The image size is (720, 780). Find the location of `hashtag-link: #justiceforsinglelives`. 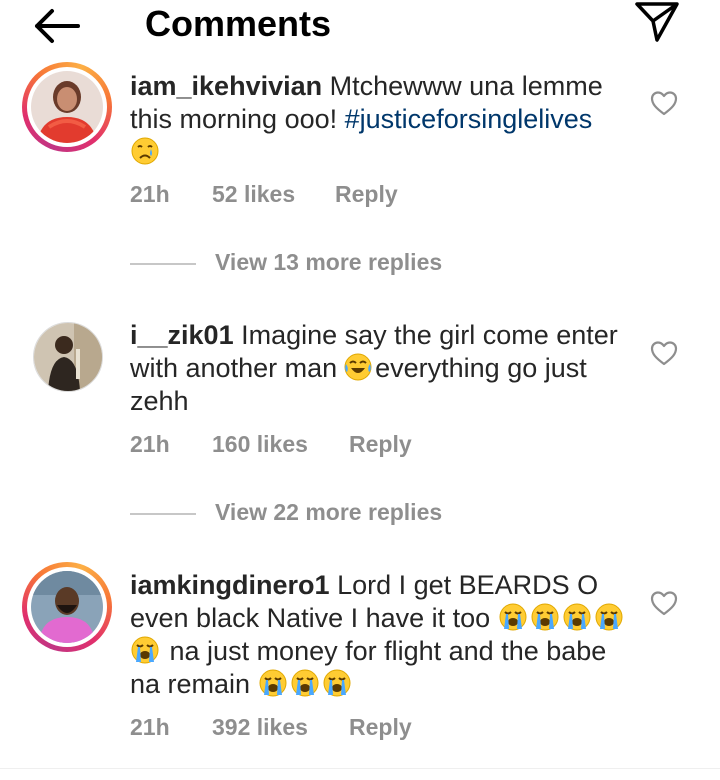

hashtag-link: #justiceforsinglelives is located at coordinates (469, 119).